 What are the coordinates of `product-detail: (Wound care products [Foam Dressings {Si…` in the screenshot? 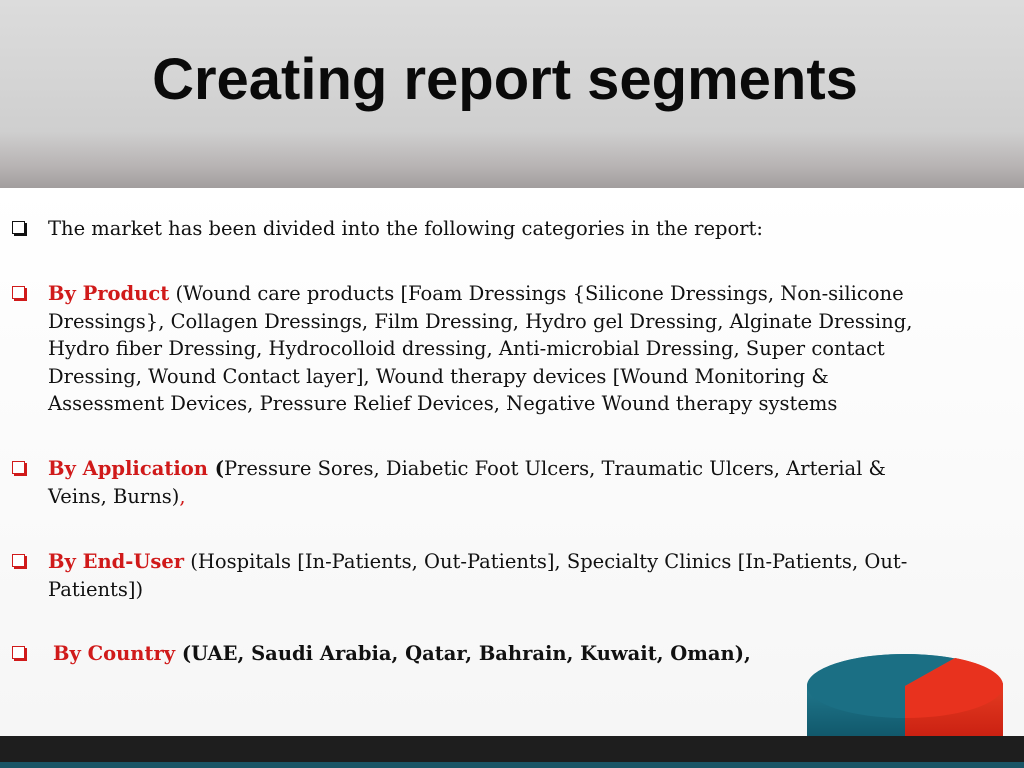 It's located at (480, 348).